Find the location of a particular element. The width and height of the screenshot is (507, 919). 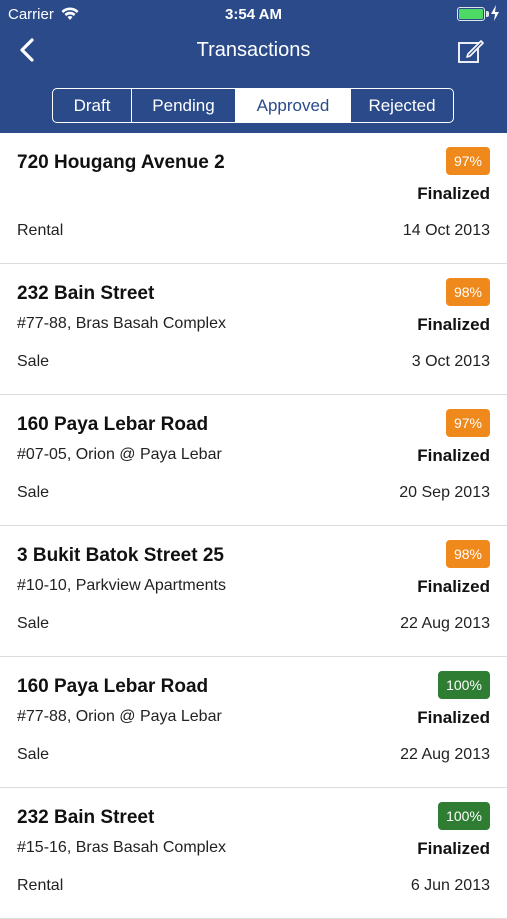

status-segmented-control: Draft Pending Approved Rejected is located at coordinates (253, 105).